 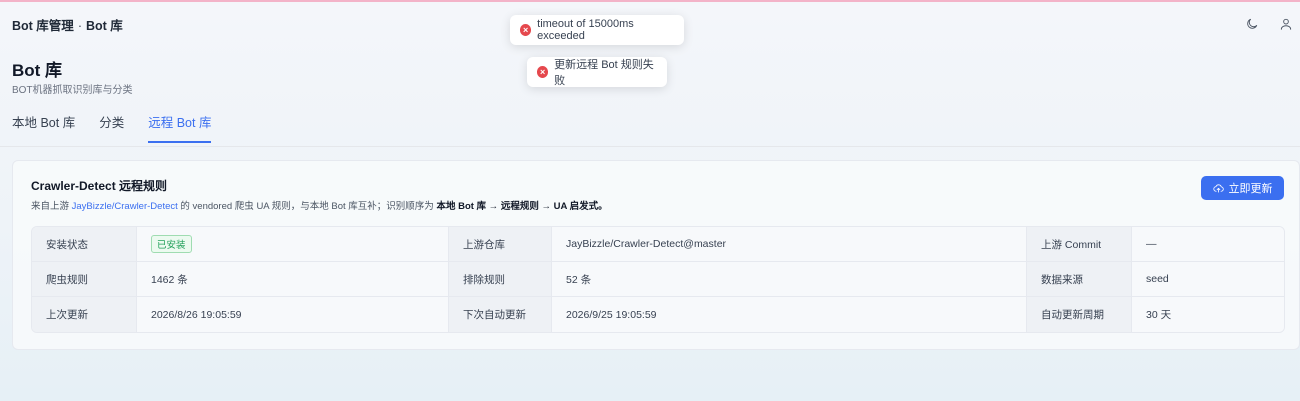 I want to click on desc-order: 本地 Bot 库 → 远程规则 → UA 启发式。, so click(x=522, y=206).